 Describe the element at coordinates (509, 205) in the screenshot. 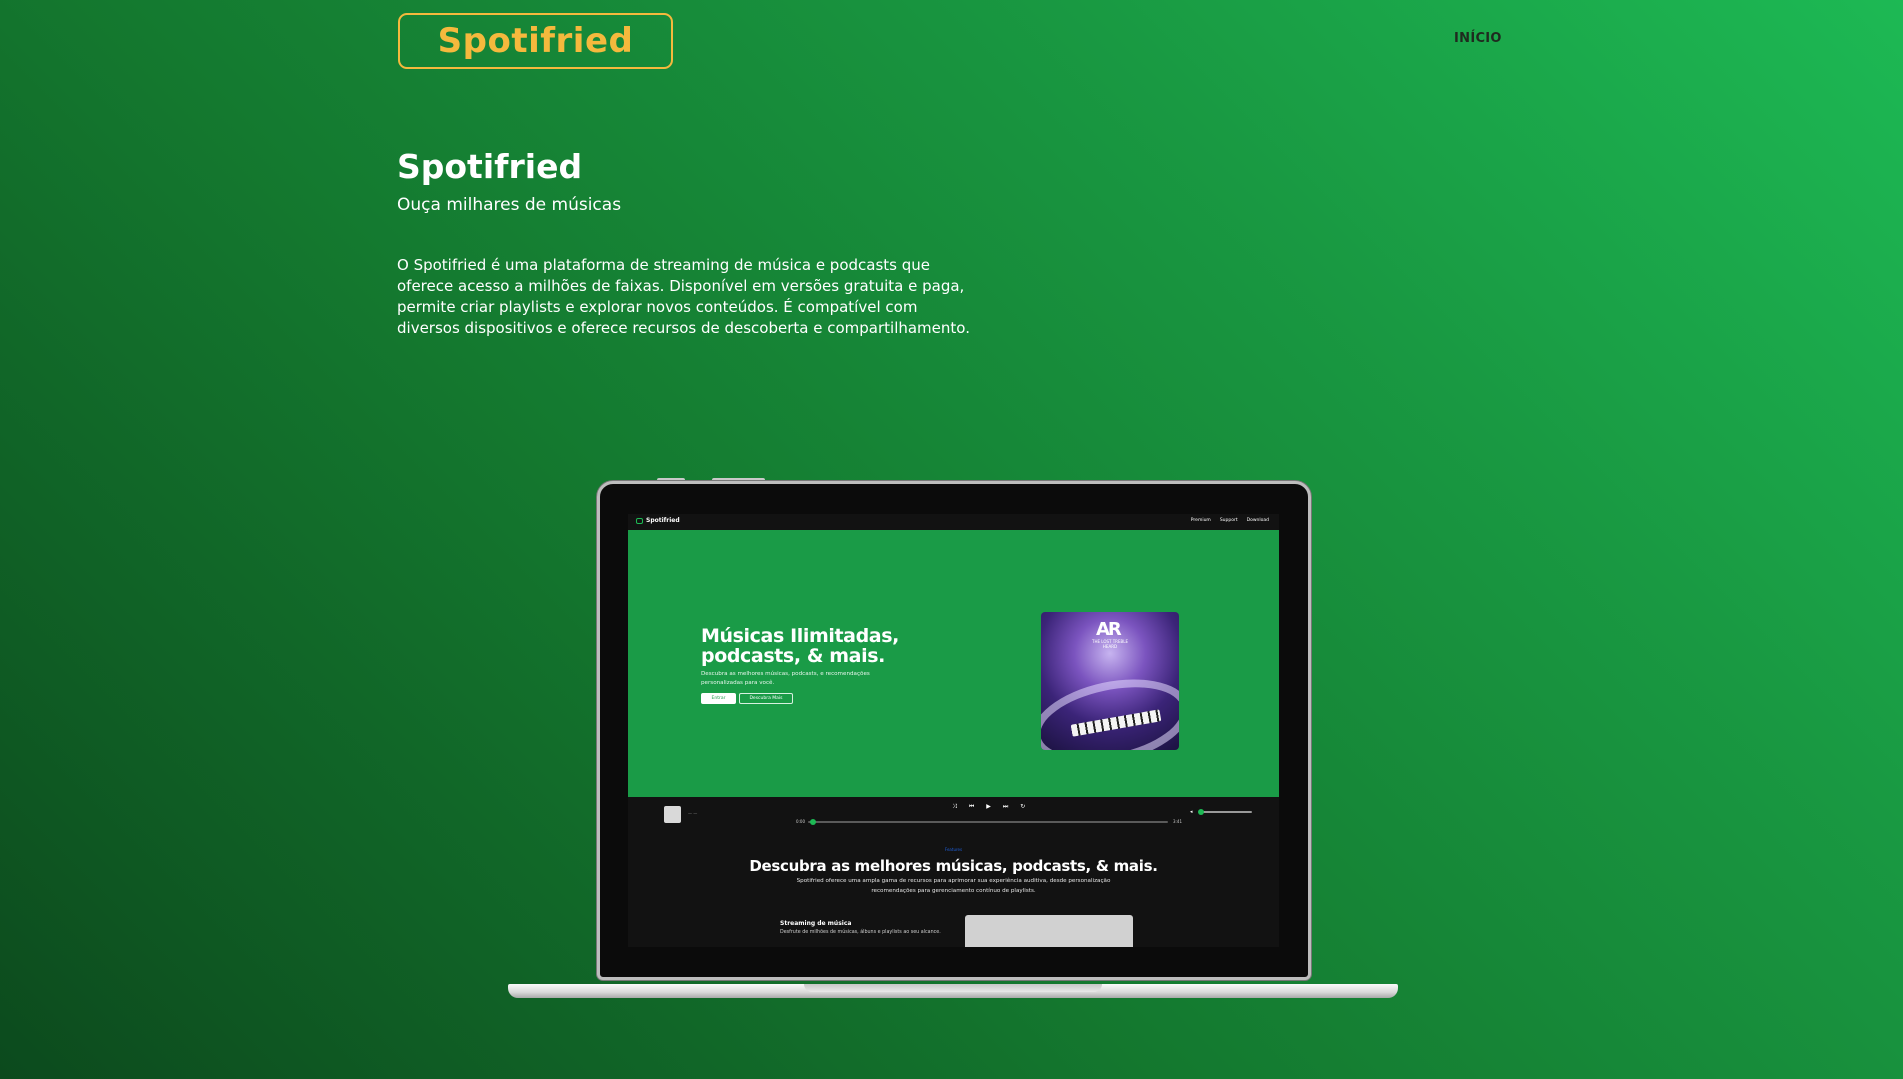

I see `page-subtitle: Ouça milhares de músicas` at that location.